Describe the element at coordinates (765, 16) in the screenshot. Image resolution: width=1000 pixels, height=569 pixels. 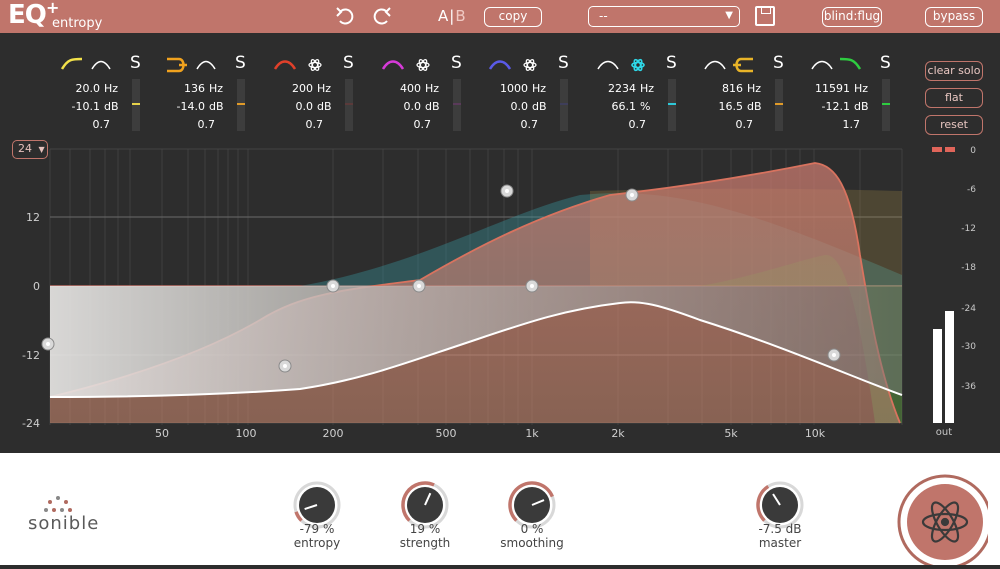
I see `save-icon` at that location.